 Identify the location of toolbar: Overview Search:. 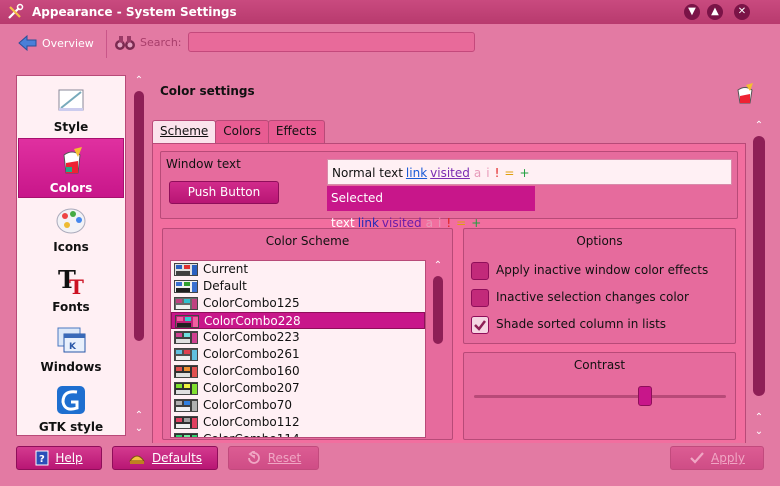
(390, 43).